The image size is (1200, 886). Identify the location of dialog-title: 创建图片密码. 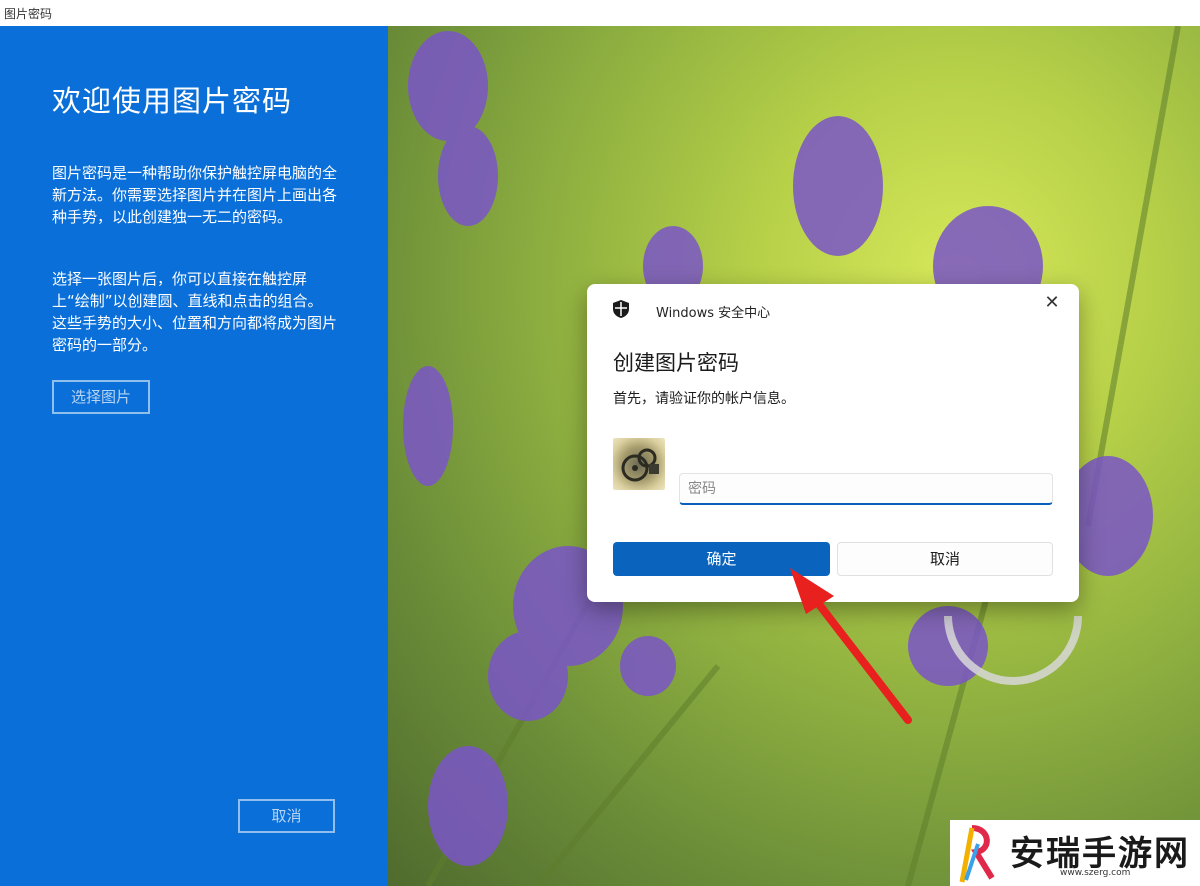
(676, 363).